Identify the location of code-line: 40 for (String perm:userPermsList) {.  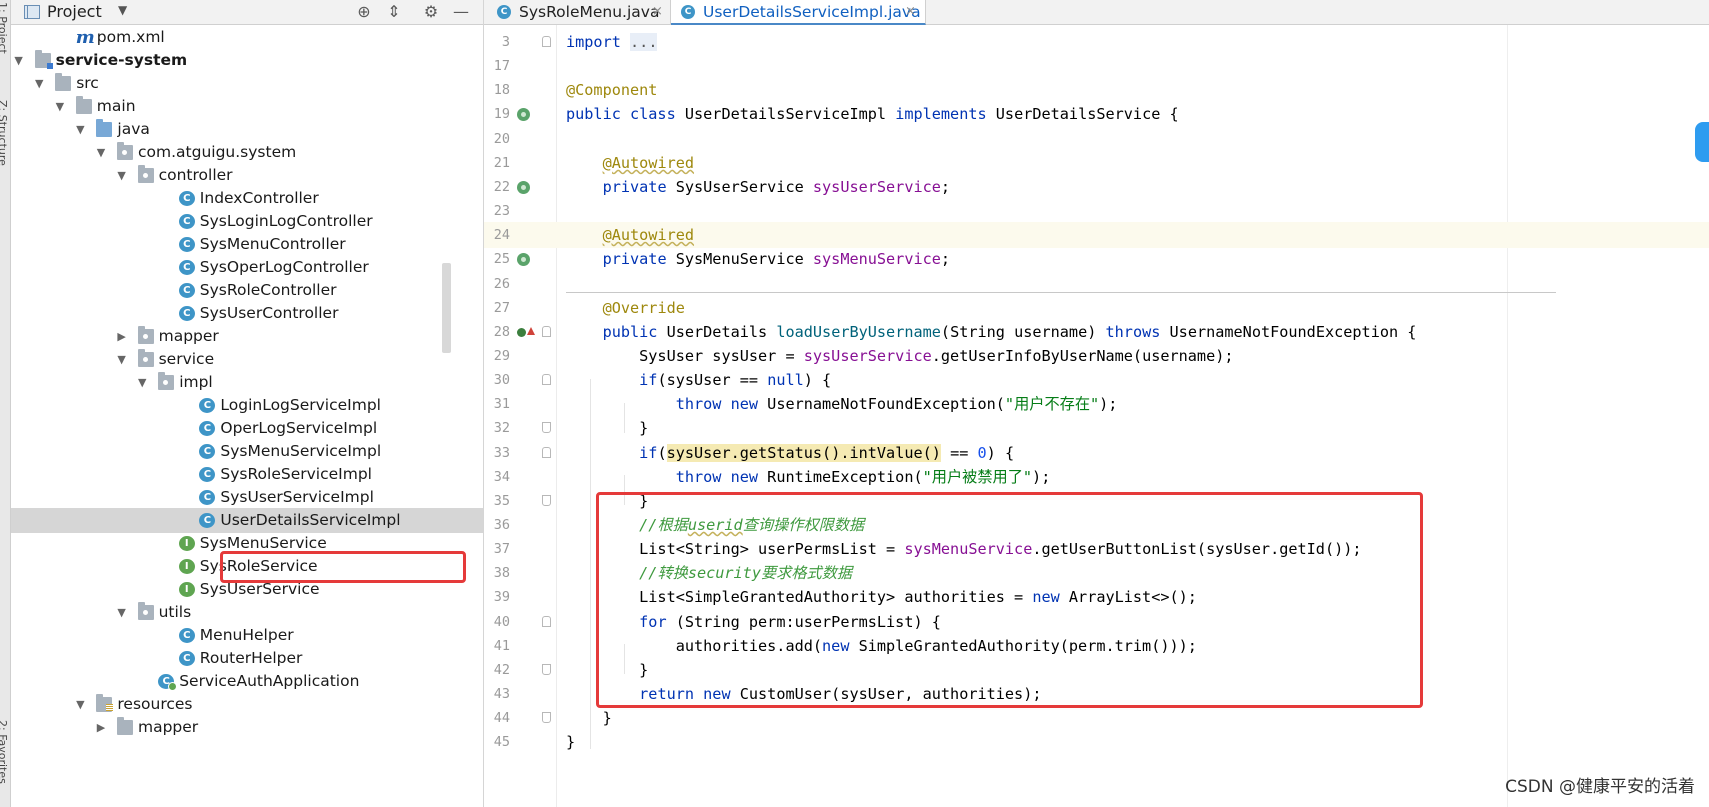
(1096, 622).